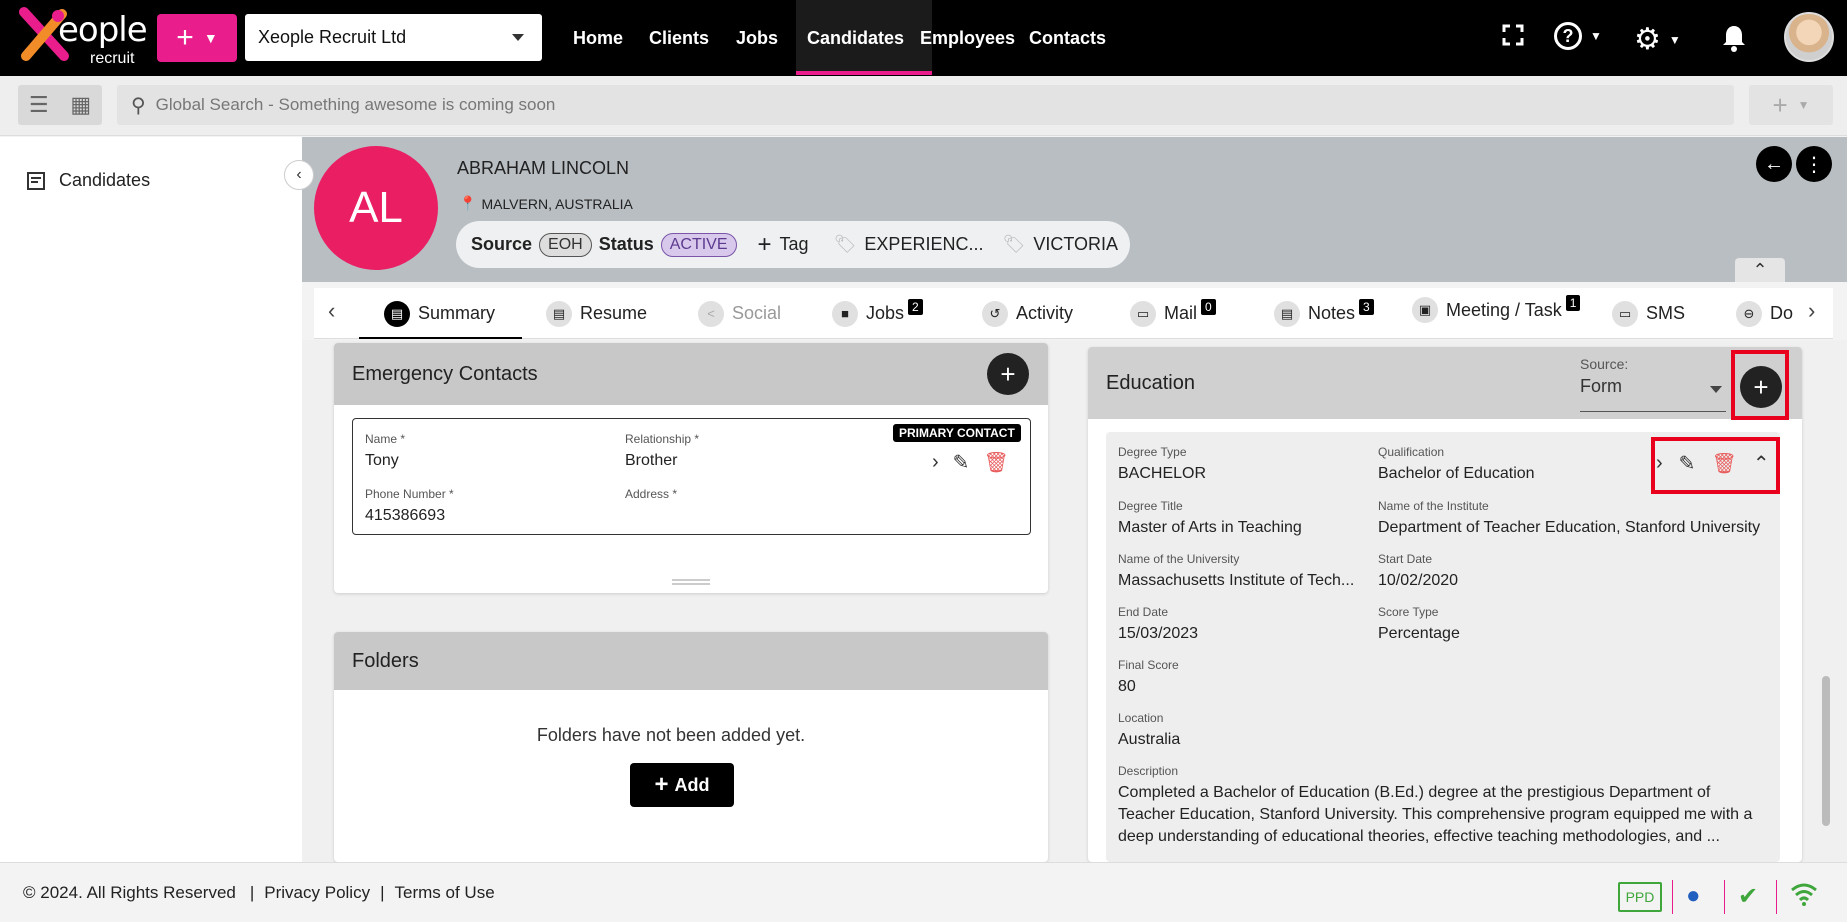 This screenshot has width=1847, height=922. Describe the element at coordinates (1768, 313) in the screenshot. I see `tab-documents: ⊖ Do` at that location.